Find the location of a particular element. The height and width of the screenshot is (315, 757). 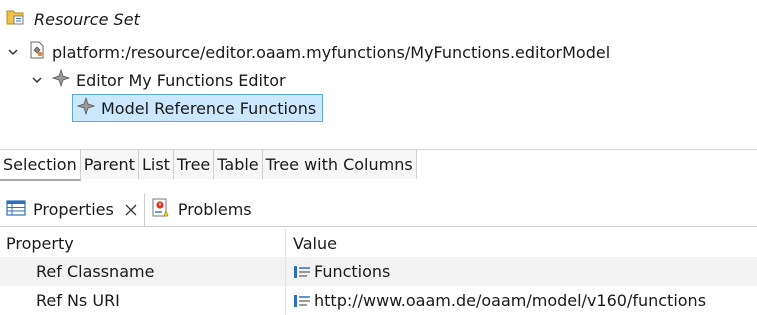

tab-selection: Selection is located at coordinates (40, 165).